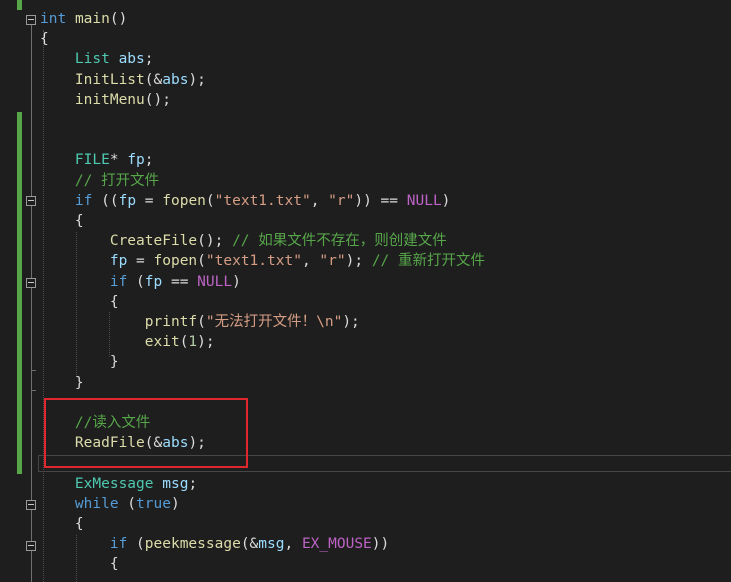  I want to click on code-line: initMenu();, so click(105, 100).